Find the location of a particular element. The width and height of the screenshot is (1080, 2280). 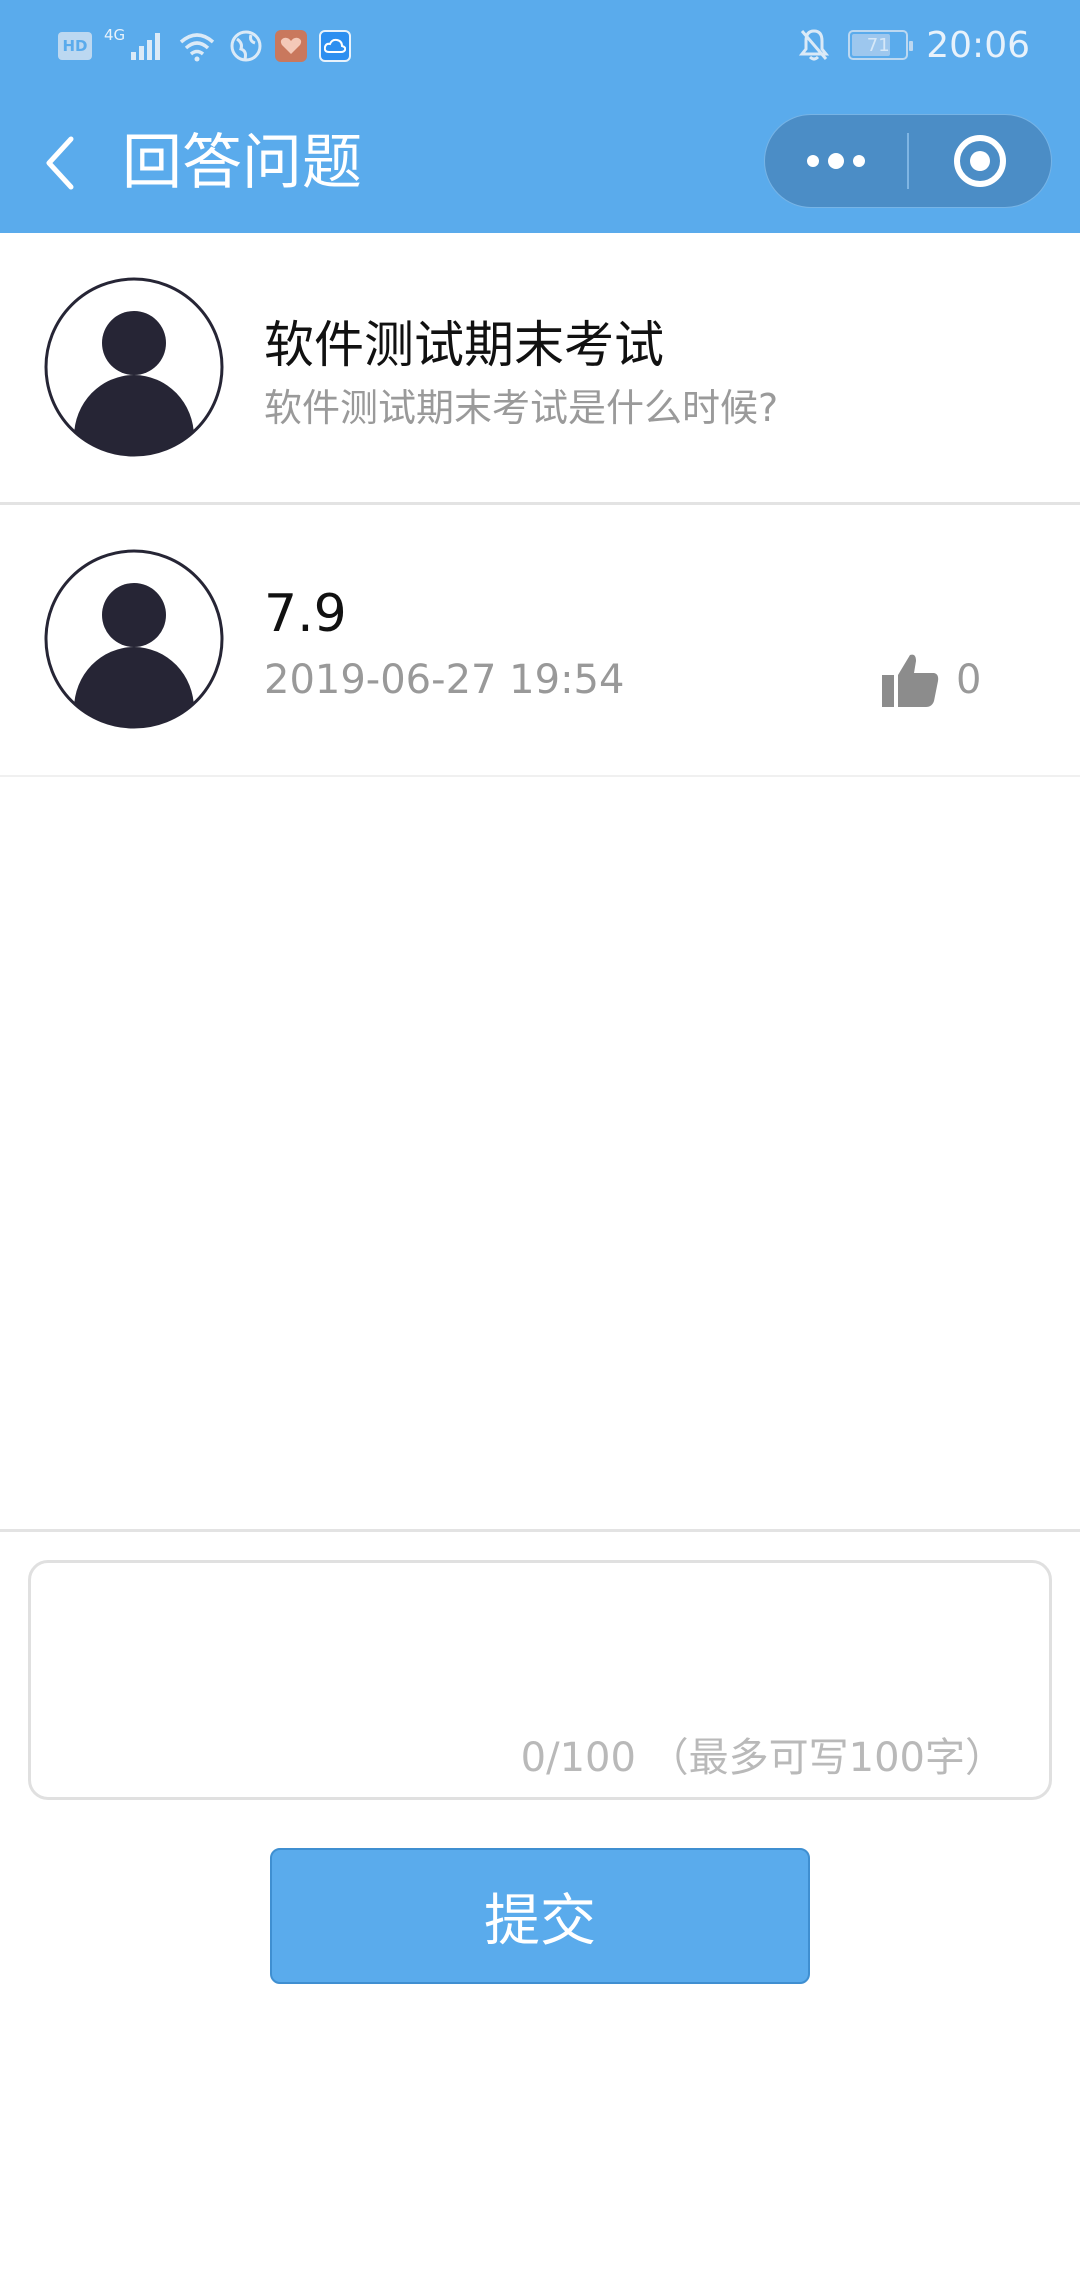

health-app-icon is located at coordinates (291, 46).